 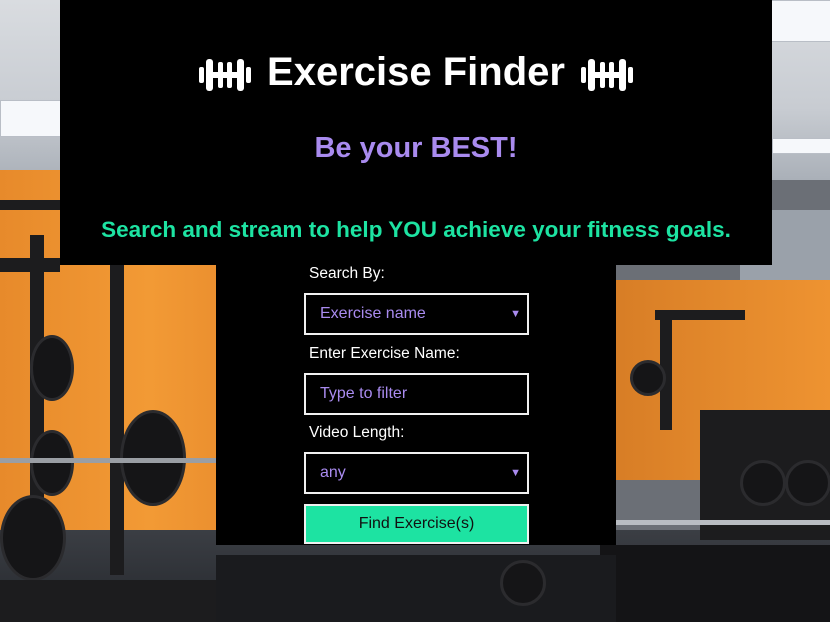 I want to click on find-exercises-button: Find Exercise(s), so click(x=416, y=524).